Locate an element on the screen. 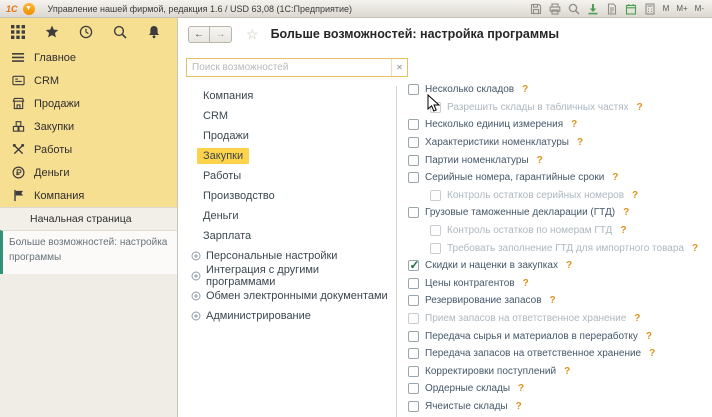 This screenshot has width=712, height=417. save-icon is located at coordinates (536, 9).